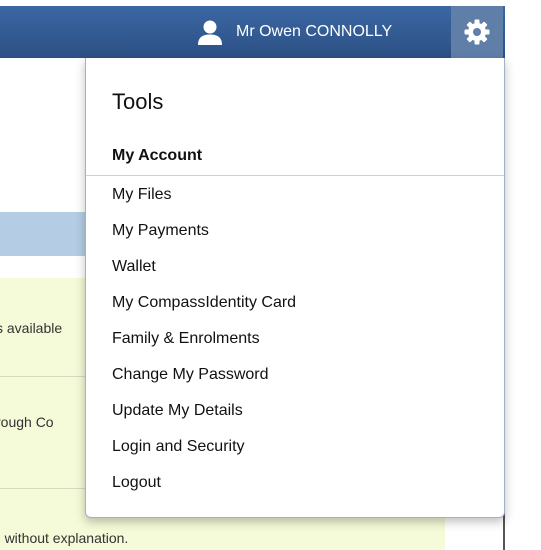  What do you see at coordinates (295, 452) in the screenshot?
I see `menu-item-login-security: Login and Security` at bounding box center [295, 452].